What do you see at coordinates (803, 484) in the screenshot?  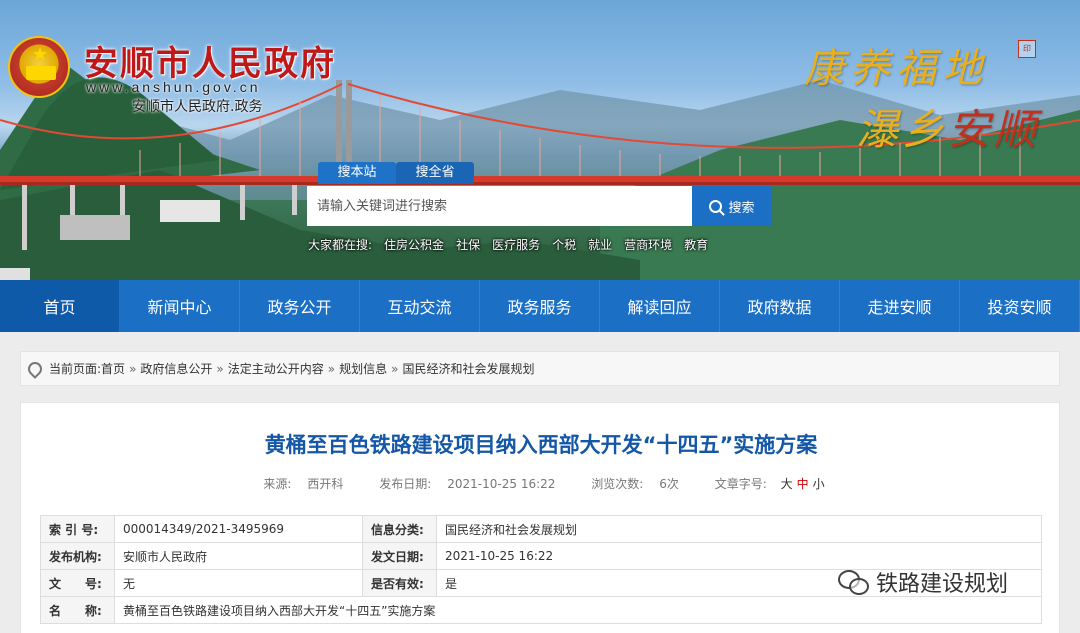 I see `fontsize-medium-button: 中` at bounding box center [803, 484].